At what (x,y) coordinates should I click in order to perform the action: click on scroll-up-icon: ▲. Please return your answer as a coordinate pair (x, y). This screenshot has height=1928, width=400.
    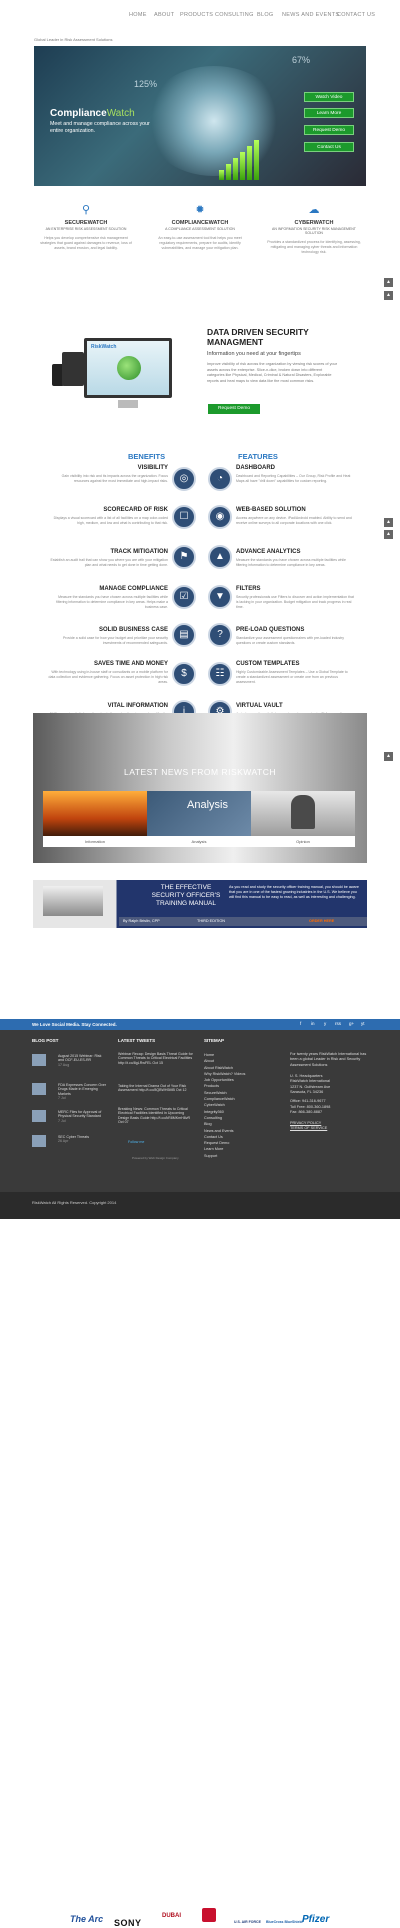
    Looking at the image, I should click on (388, 282).